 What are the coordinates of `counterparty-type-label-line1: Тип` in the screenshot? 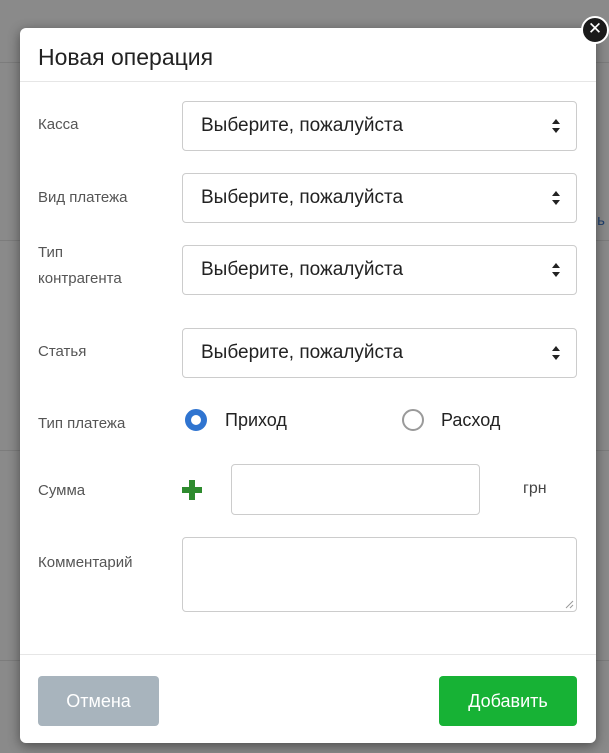 It's located at (51, 252).